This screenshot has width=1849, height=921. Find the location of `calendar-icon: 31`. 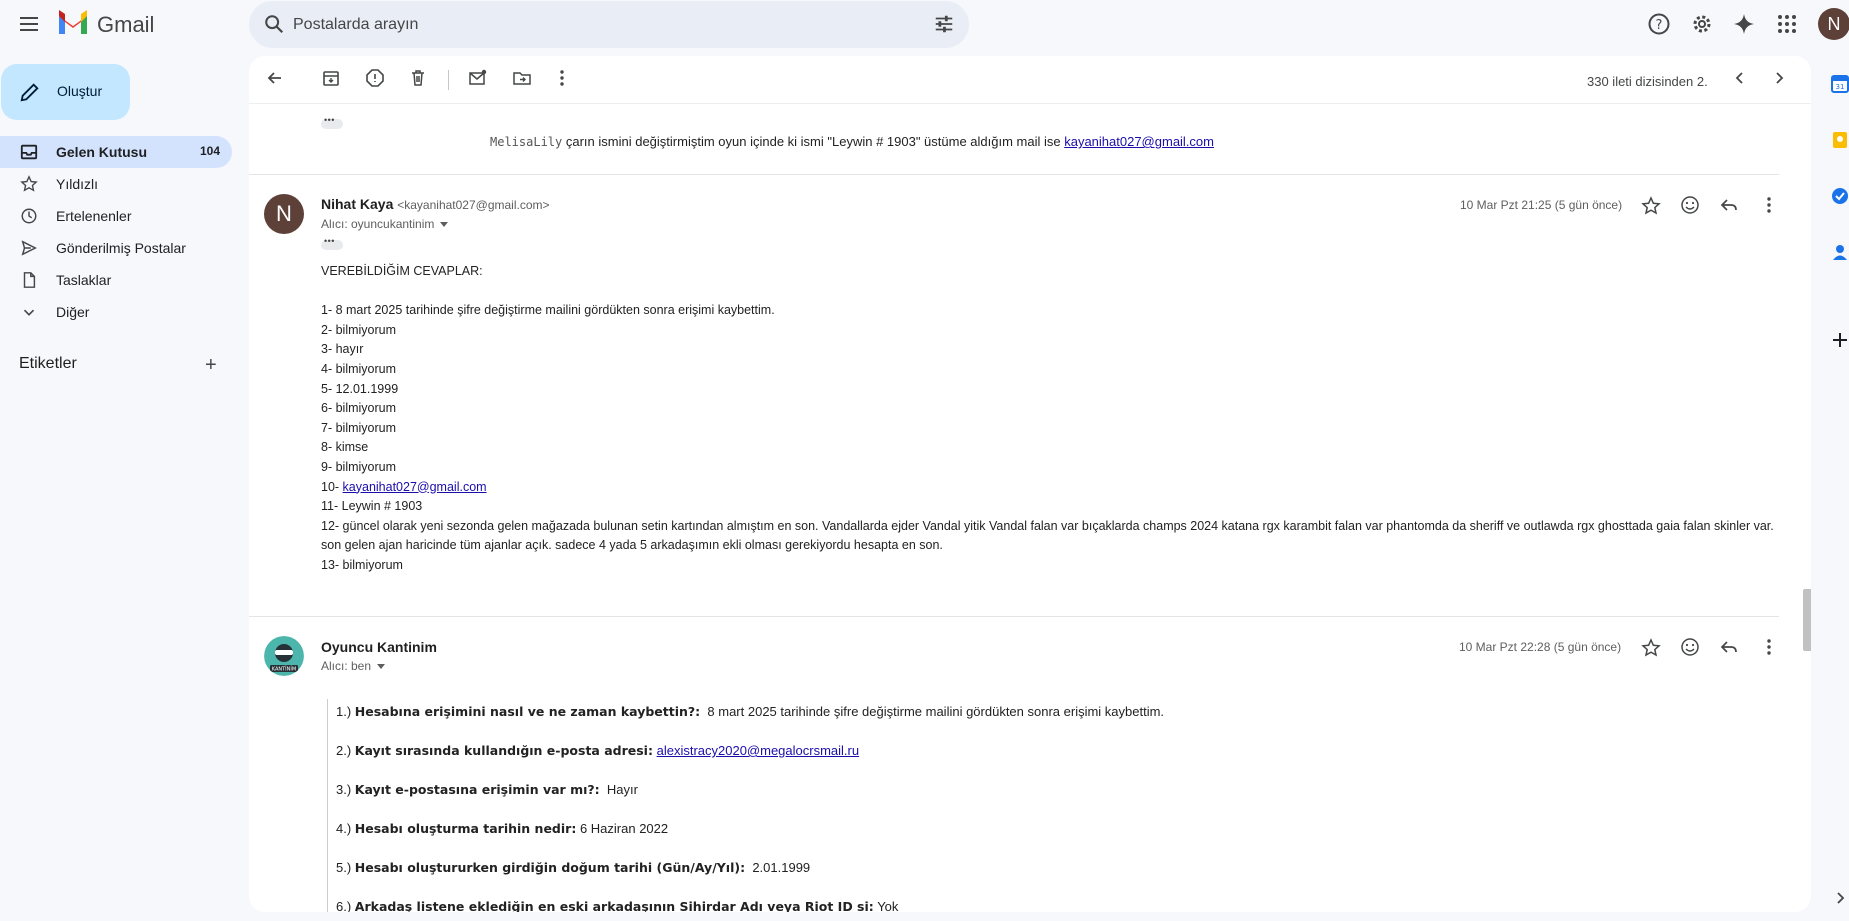

calendar-icon: 31 is located at coordinates (1839, 84).